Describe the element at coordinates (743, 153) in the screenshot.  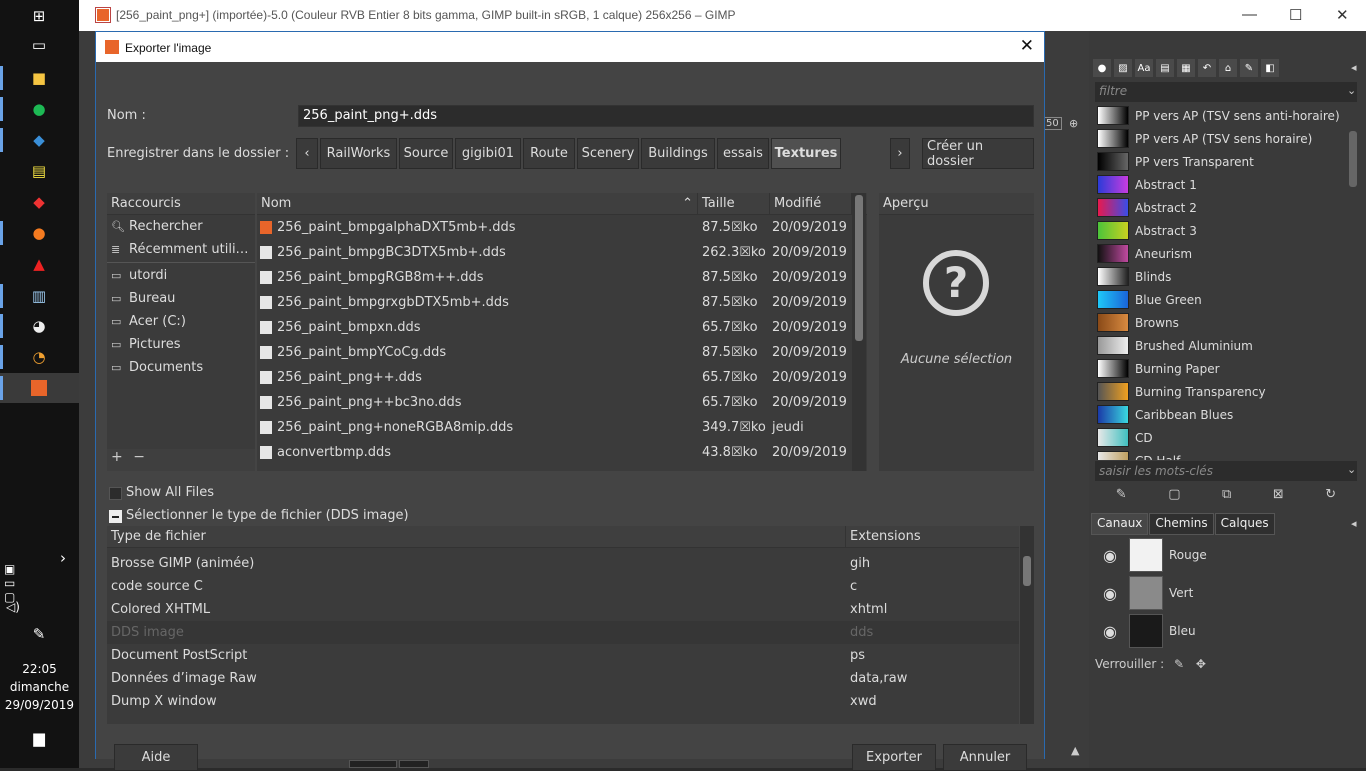
I see `path-segment: essais` at that location.